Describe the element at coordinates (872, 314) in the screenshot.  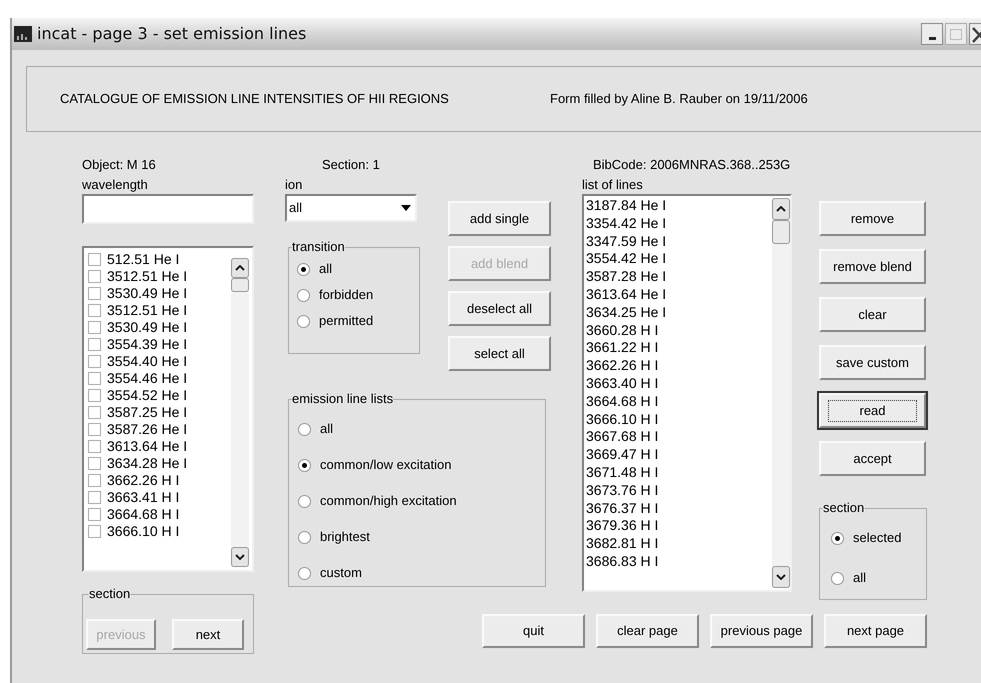
I see `button: clear` at that location.